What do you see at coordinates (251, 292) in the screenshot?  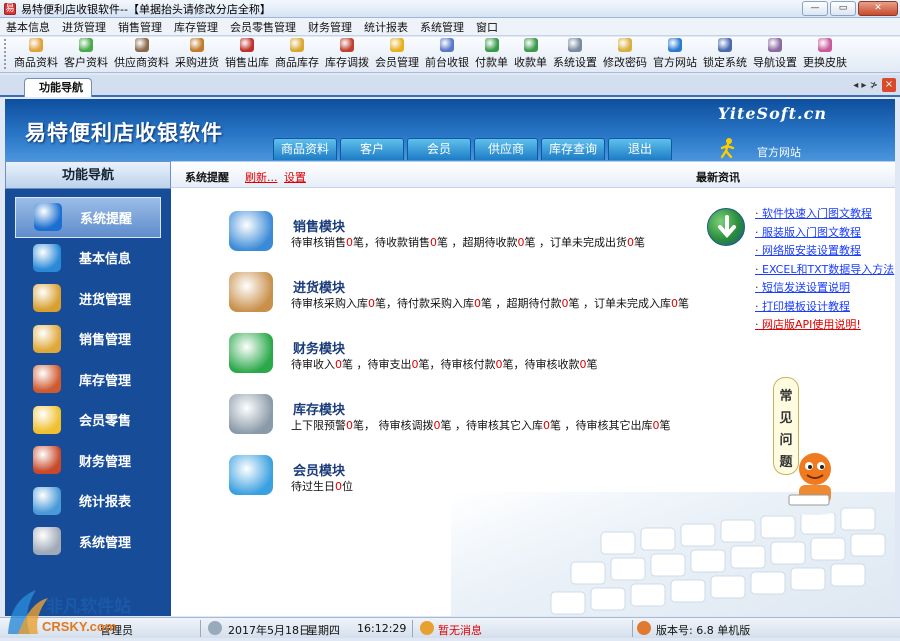 I see `package-icon` at bounding box center [251, 292].